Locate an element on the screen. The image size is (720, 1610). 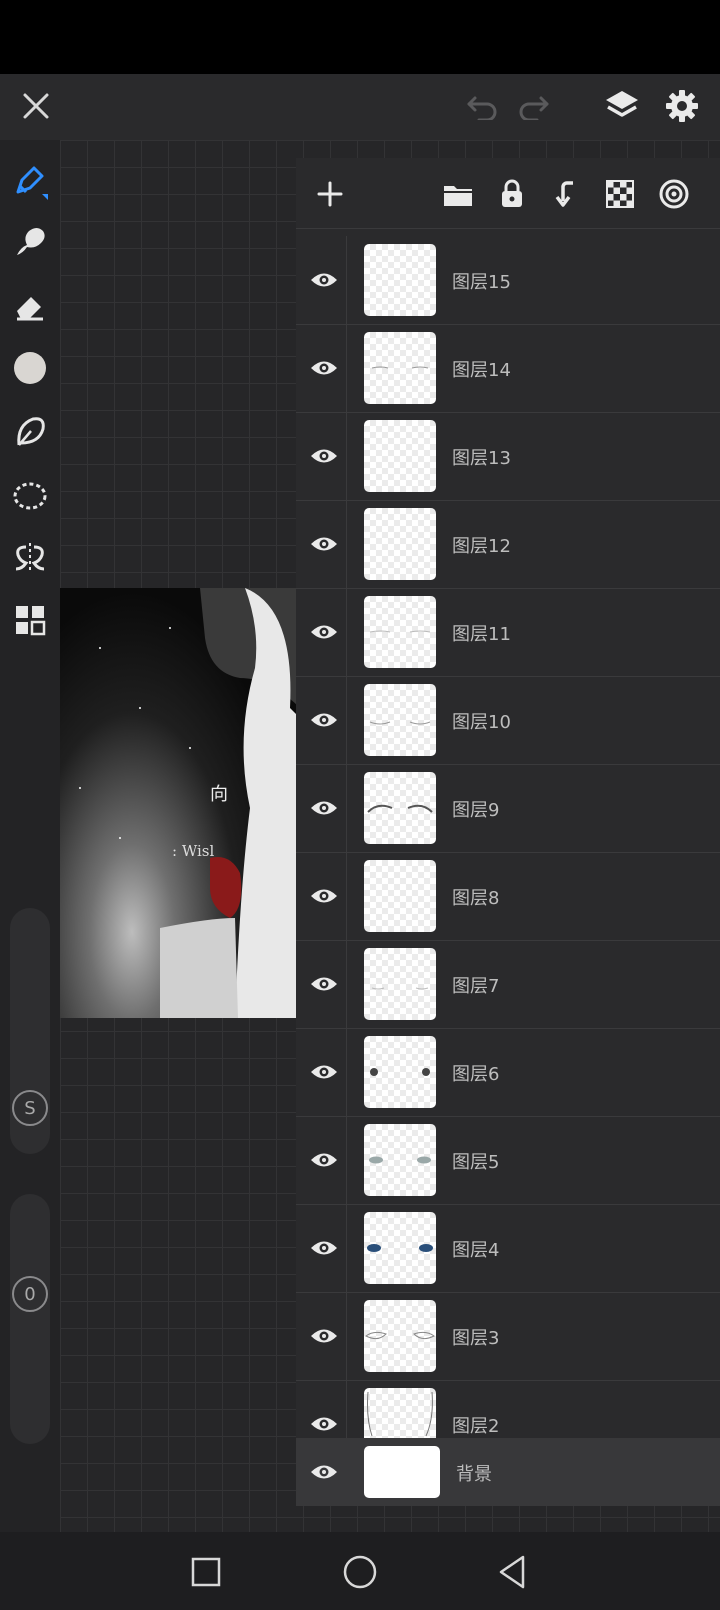
layers-icon is located at coordinates (622, 106).